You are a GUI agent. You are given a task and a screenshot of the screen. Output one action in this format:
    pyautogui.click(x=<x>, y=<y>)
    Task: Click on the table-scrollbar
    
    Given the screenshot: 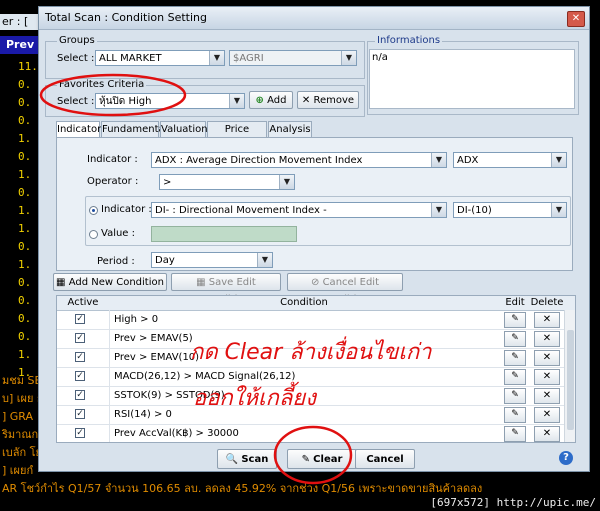 What is the action you would take?
    pyautogui.click(x=569, y=376)
    